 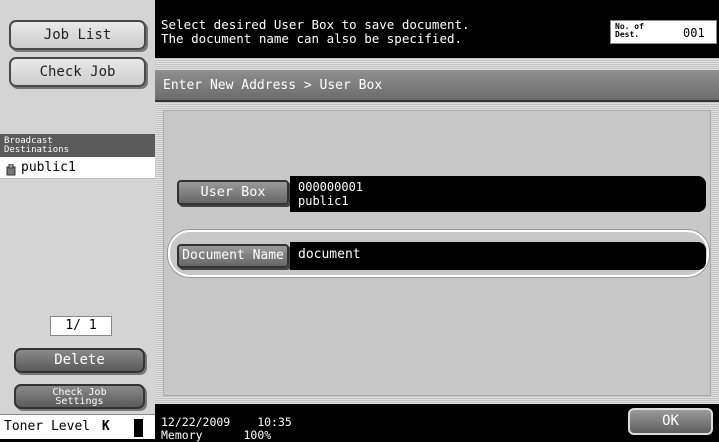 What do you see at coordinates (329, 254) in the screenshot?
I see `document-name-value: document` at bounding box center [329, 254].